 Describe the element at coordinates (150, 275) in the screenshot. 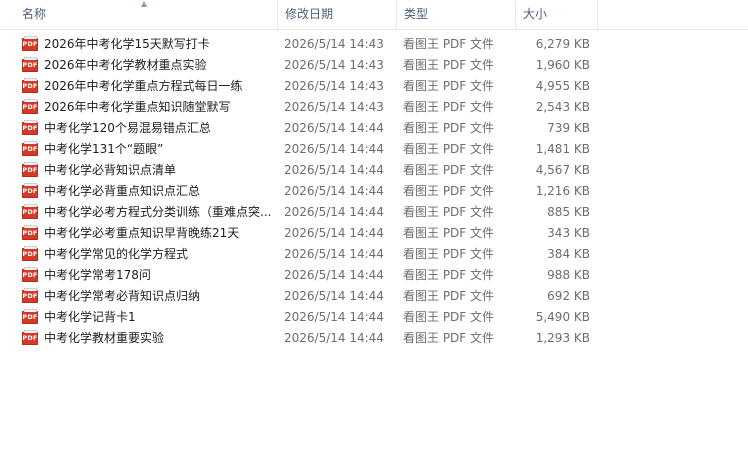

I see `file-name-cell: PDF 中考化学常考178问` at that location.